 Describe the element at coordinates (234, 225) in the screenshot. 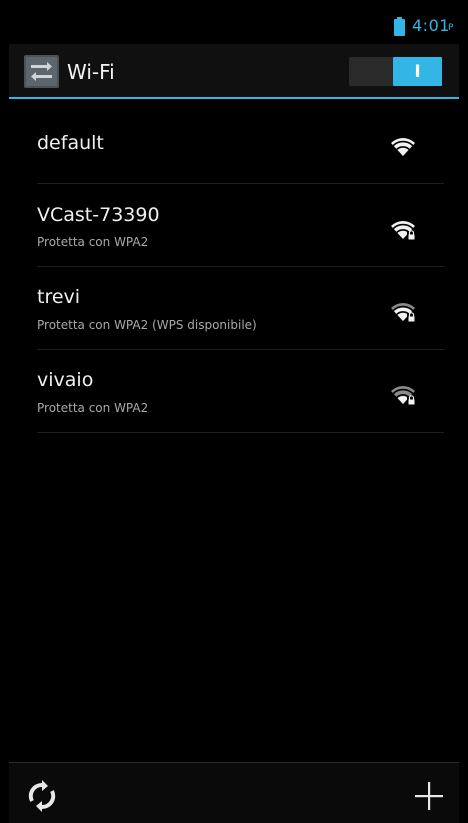

I see `network-item-vcast: VCast-73390 Protetta con WPA2` at that location.